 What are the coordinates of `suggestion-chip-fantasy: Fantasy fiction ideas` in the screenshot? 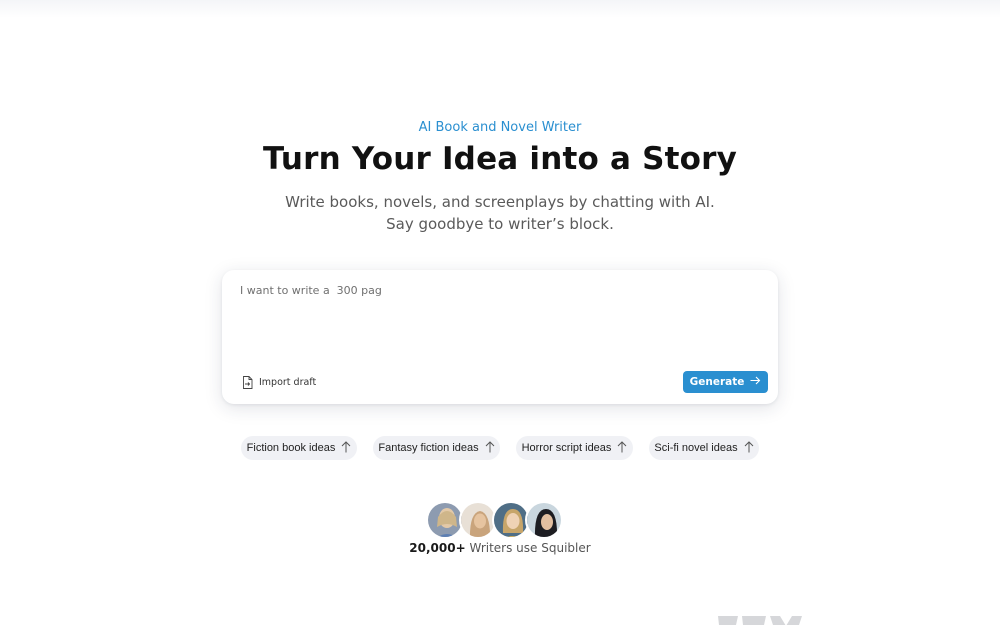 It's located at (436, 448).